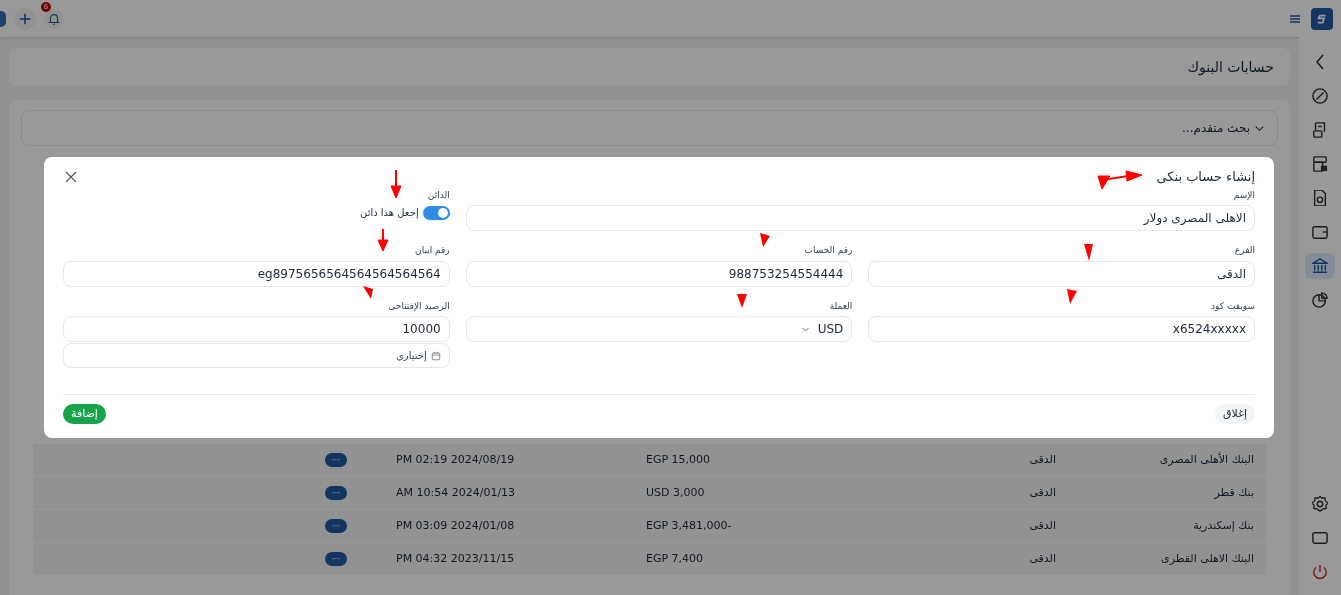  I want to click on date-field: إختيارى, so click(256, 355).